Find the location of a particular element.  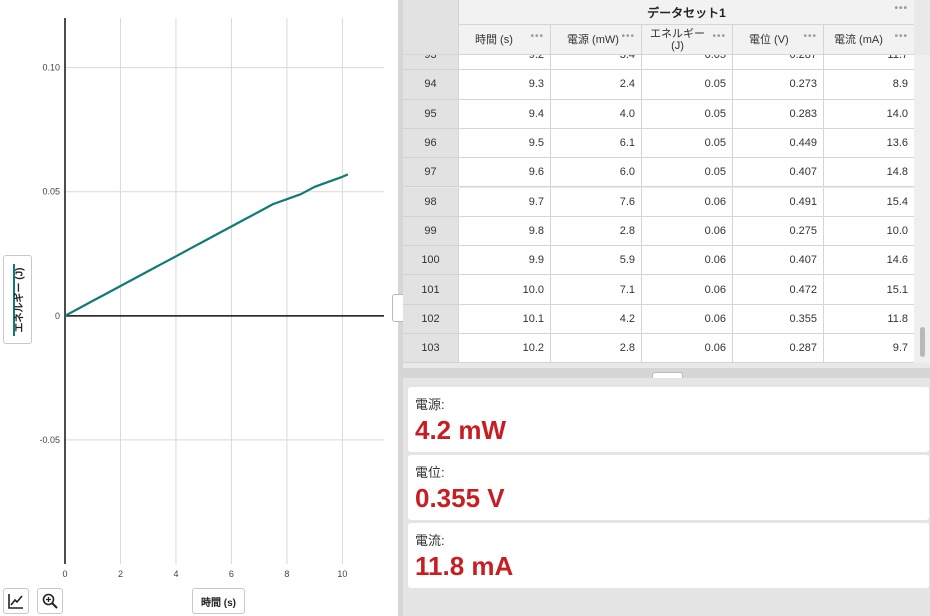

table-cell: 0.283 is located at coordinates (777, 114).